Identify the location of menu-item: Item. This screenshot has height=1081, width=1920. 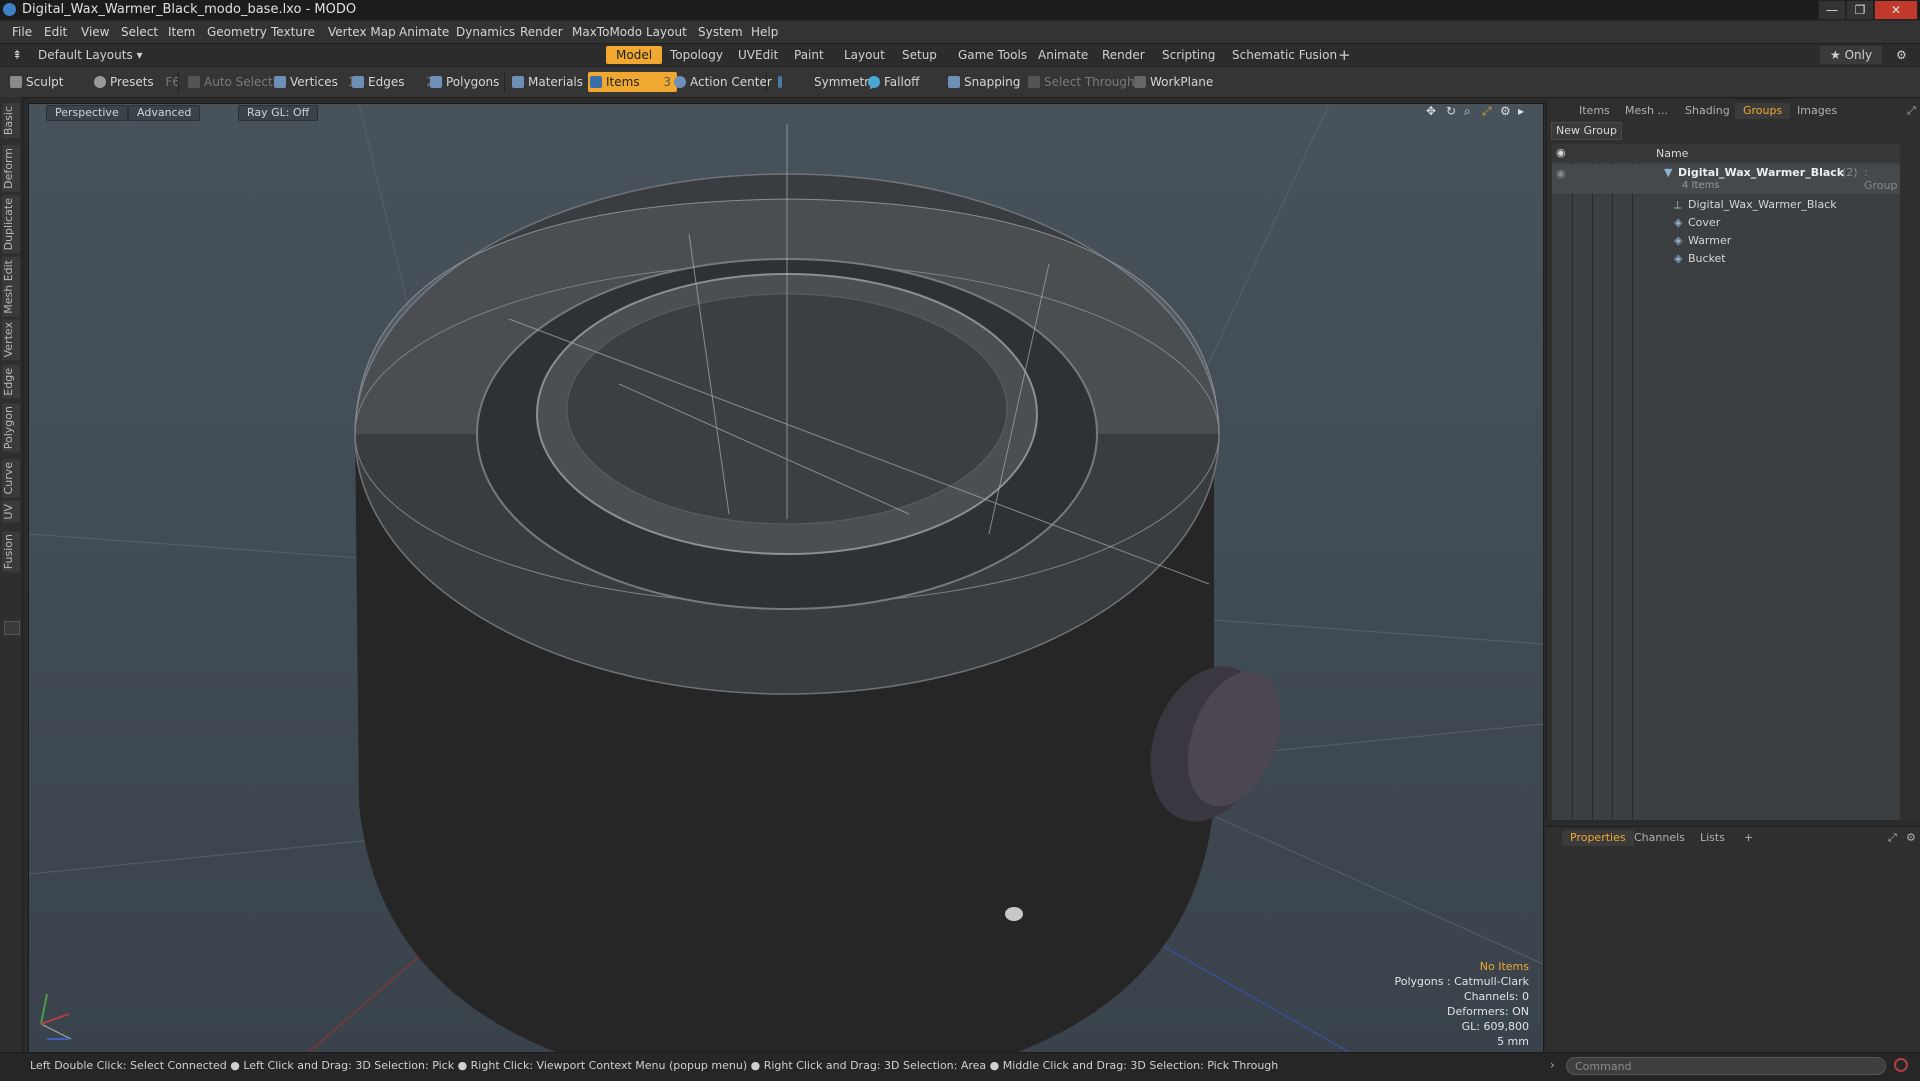
(181, 32).